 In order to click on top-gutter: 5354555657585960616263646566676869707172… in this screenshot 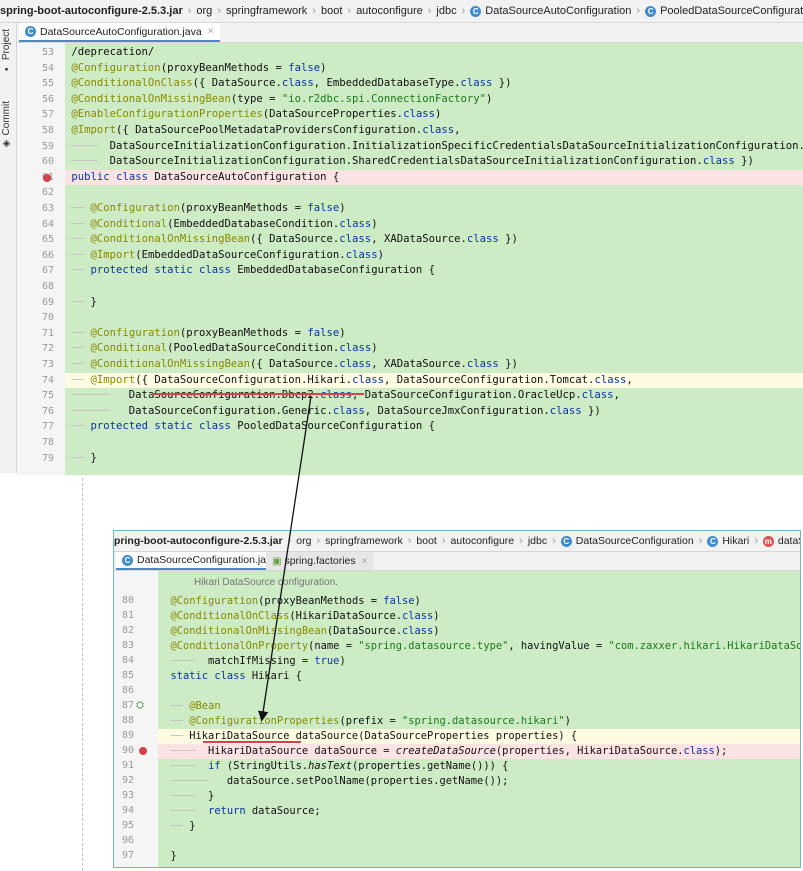, I will do `click(41, 259)`.